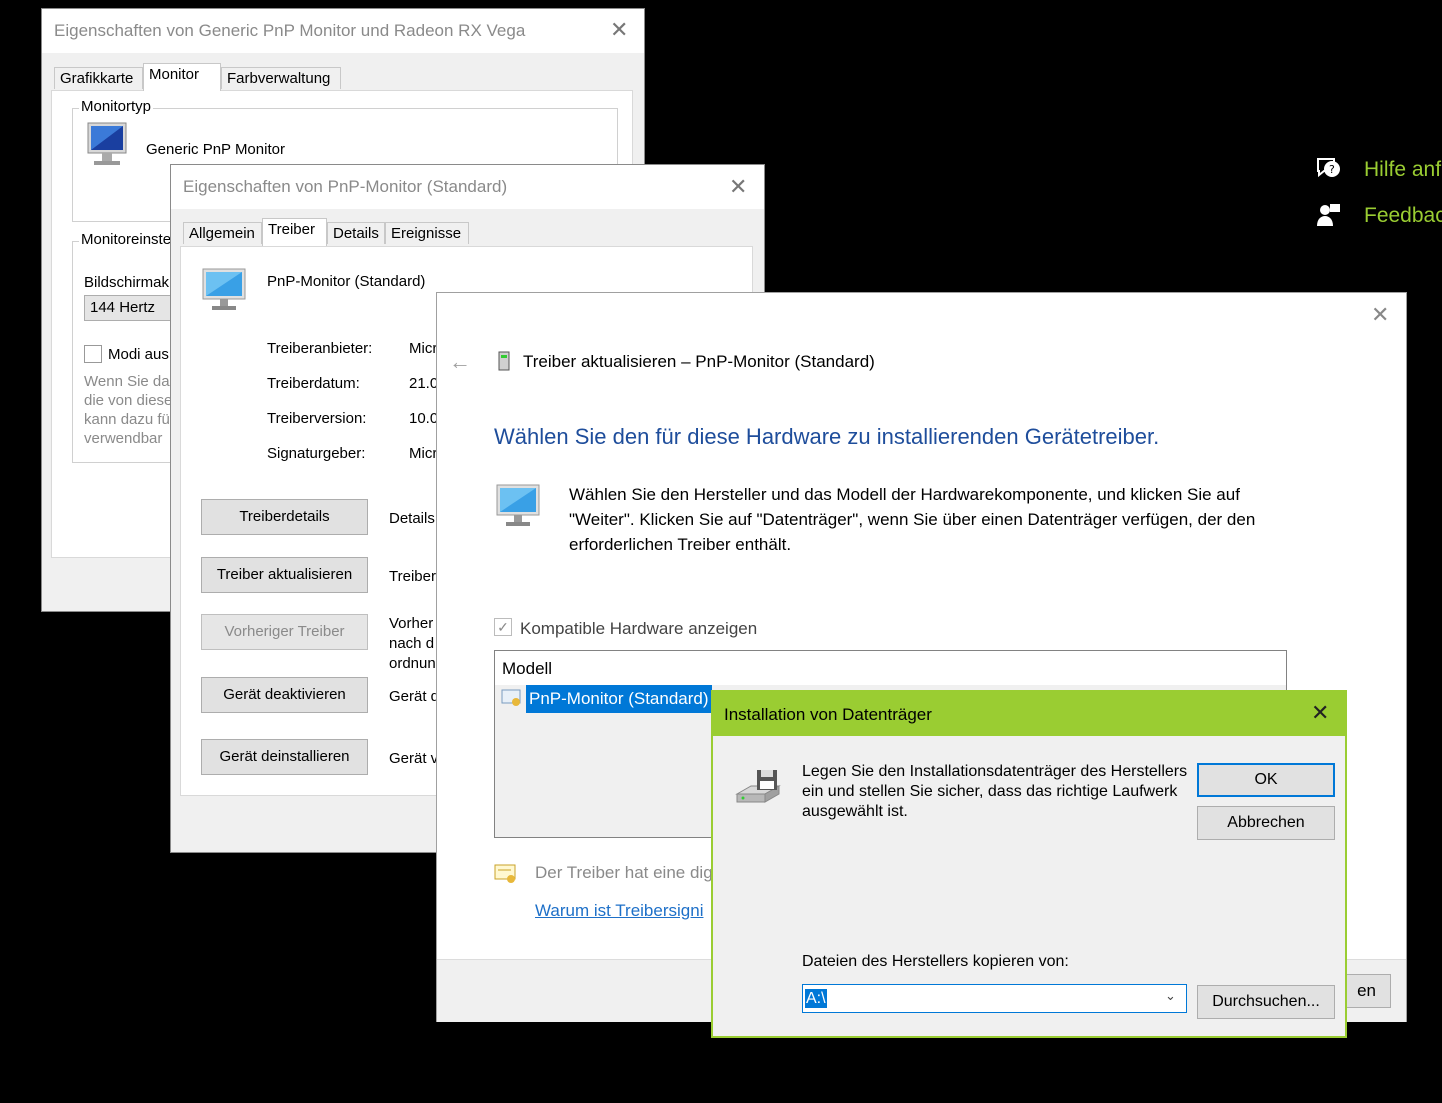 The image size is (1442, 1103). I want to click on signed-driver-text: Der Treiber hat eine dig, so click(624, 872).